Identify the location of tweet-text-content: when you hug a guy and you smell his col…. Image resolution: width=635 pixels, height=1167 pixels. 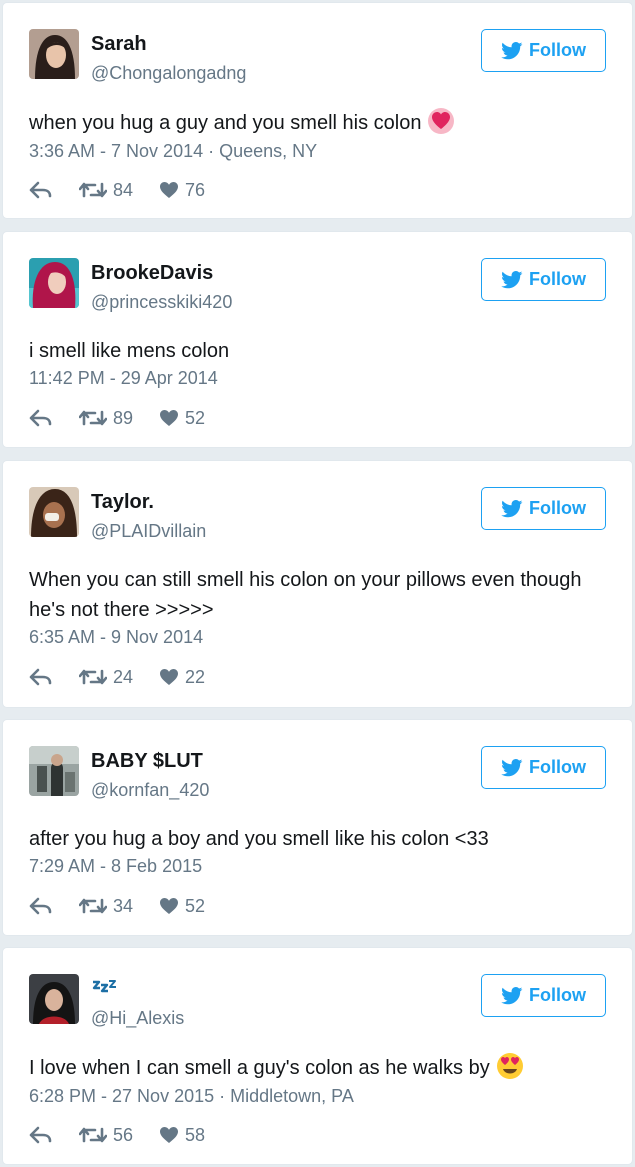
(225, 123).